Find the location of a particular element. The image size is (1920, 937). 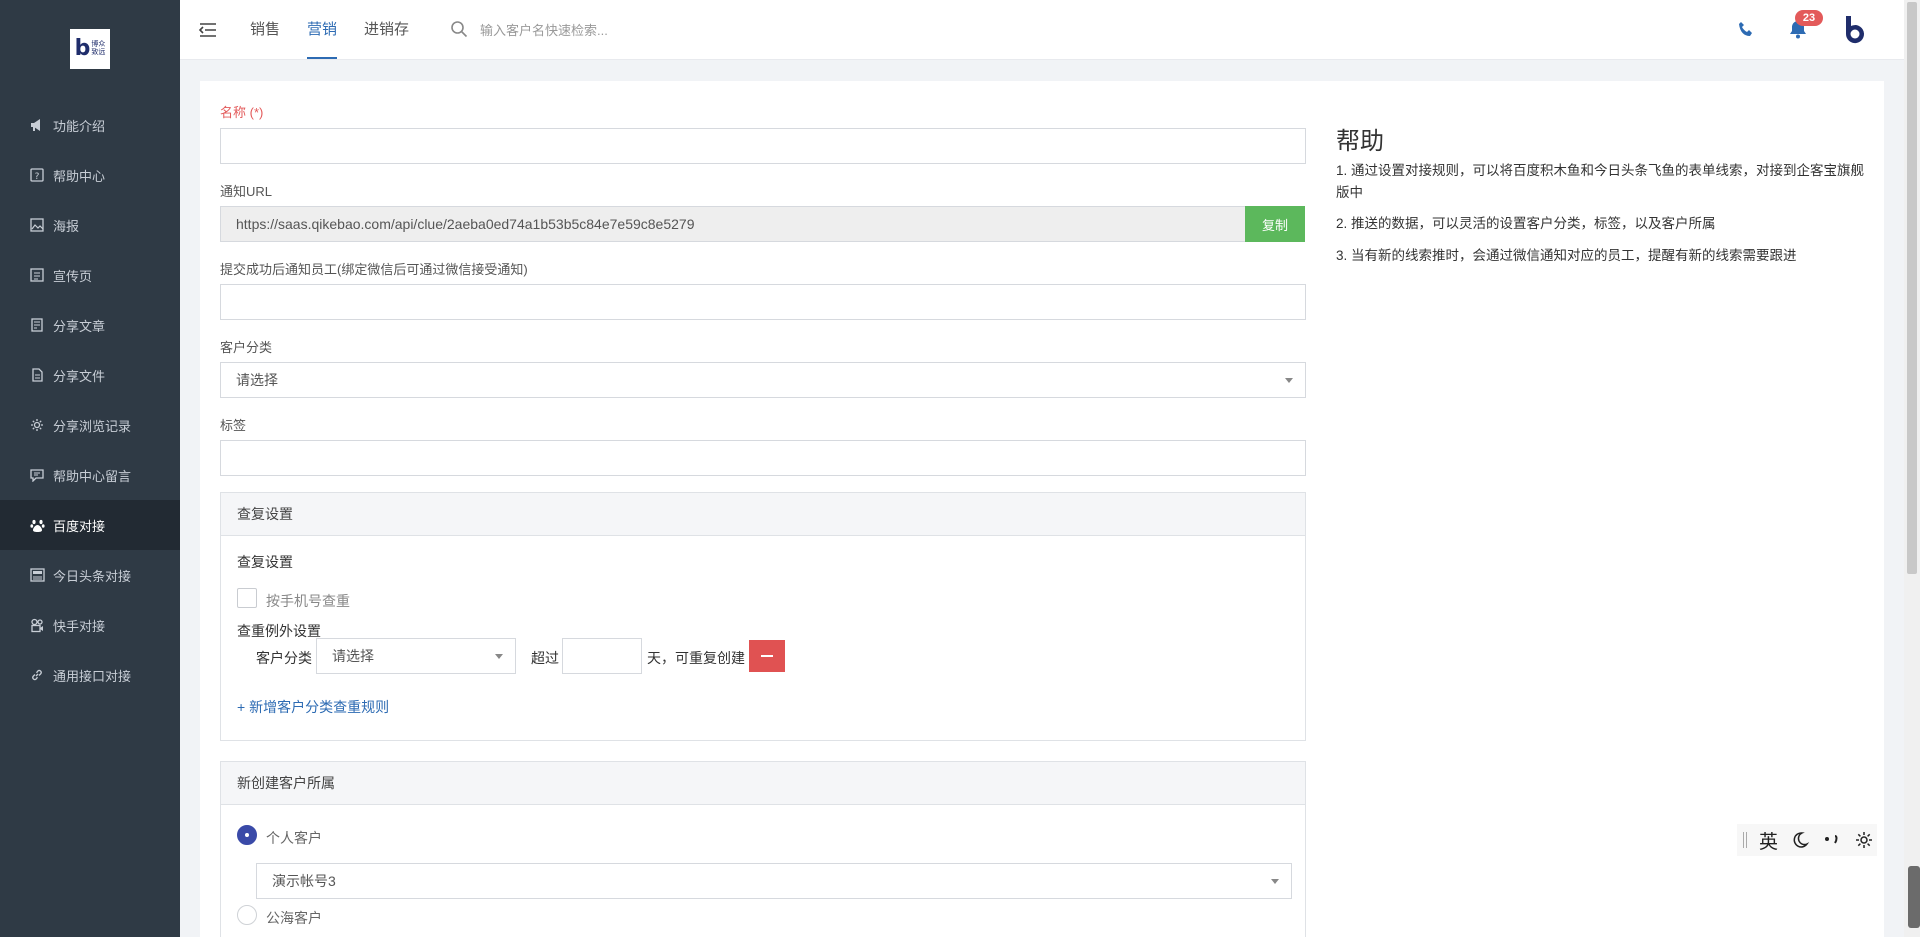

scrollbar-thumb is located at coordinates (1912, 288).